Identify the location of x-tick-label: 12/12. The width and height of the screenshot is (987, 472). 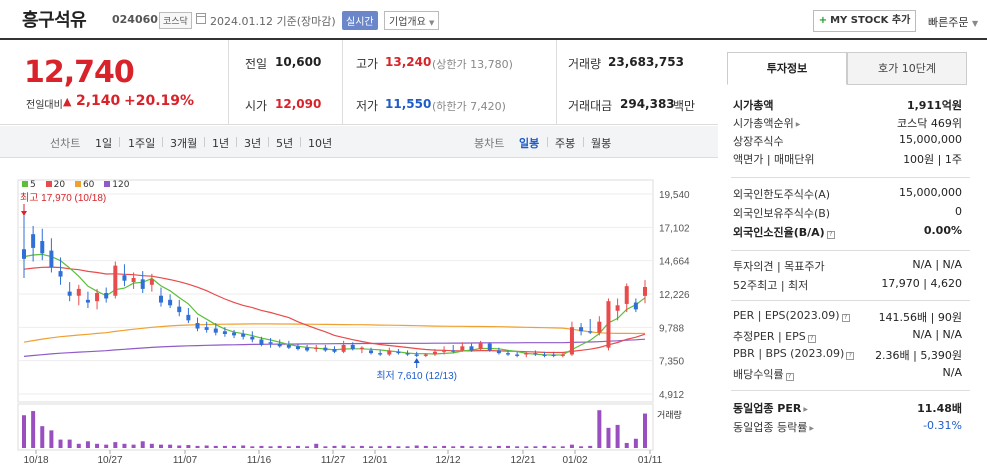
(447, 460).